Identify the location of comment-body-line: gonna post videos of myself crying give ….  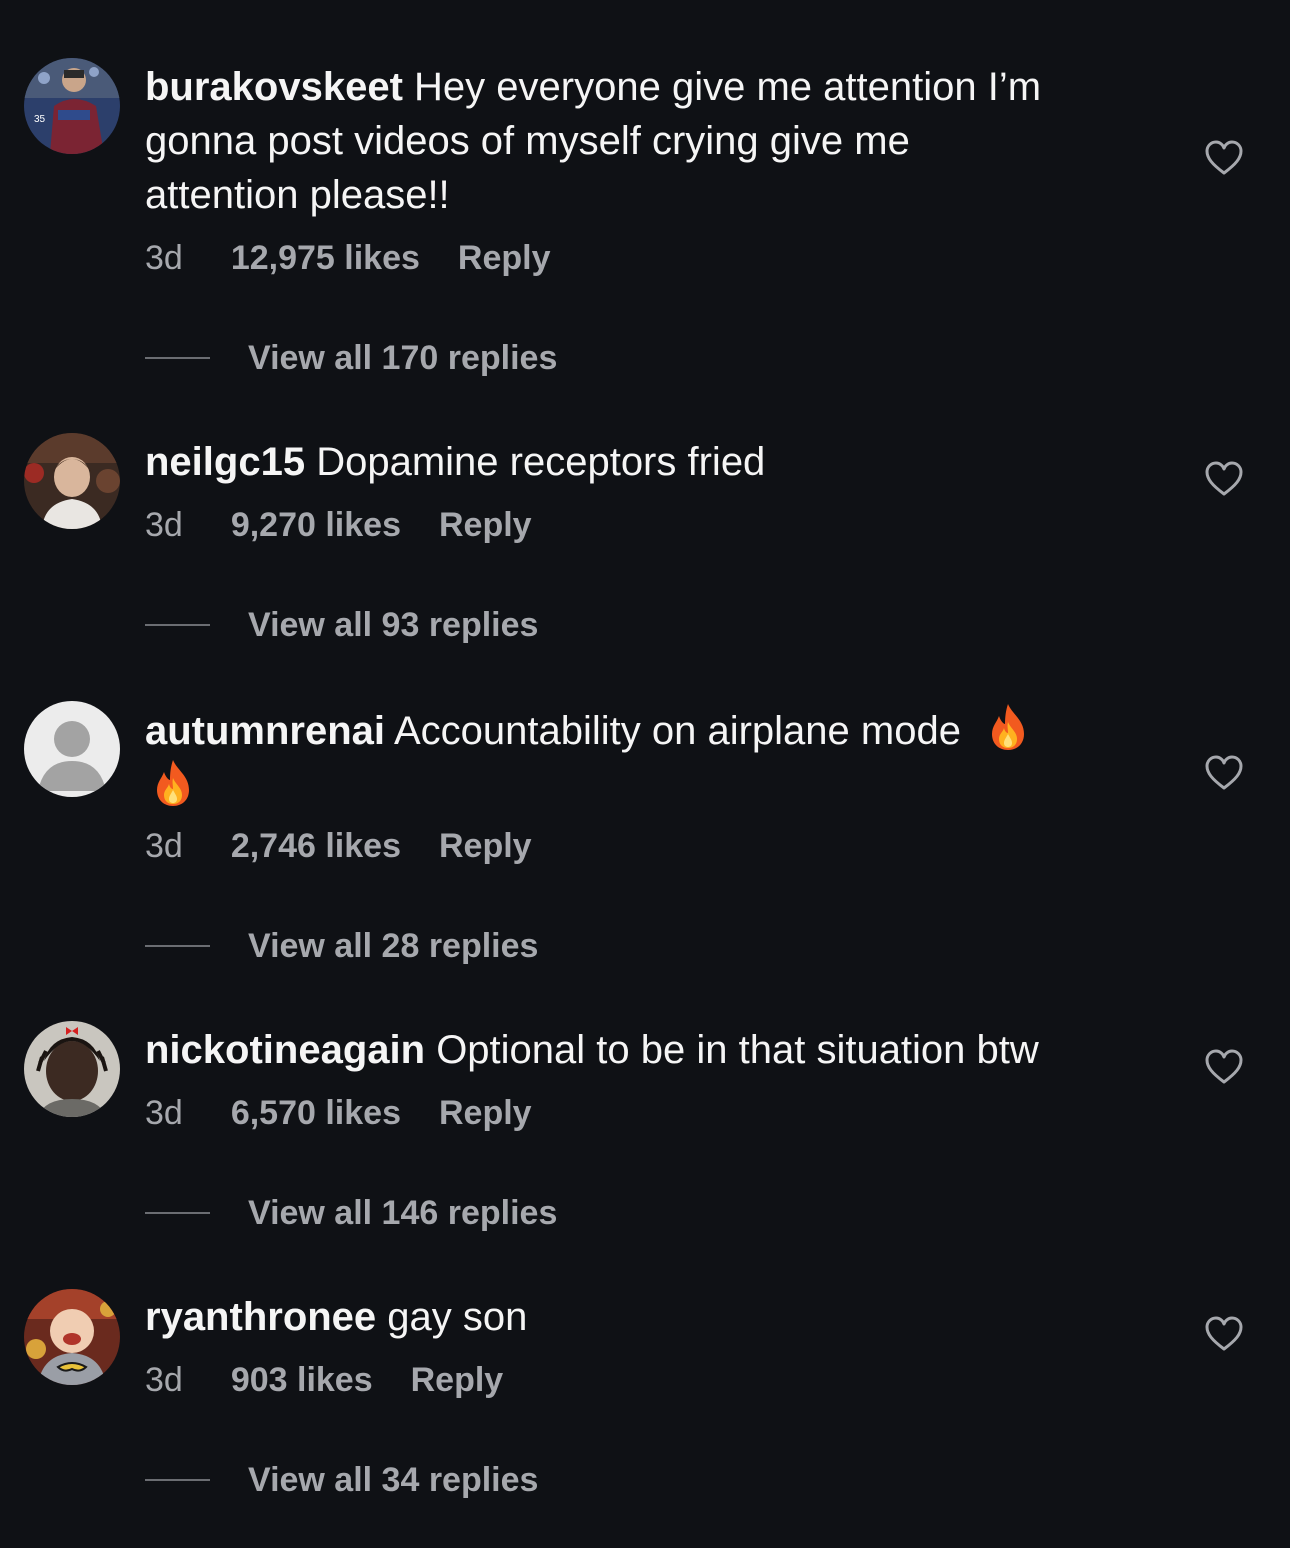
(527, 141).